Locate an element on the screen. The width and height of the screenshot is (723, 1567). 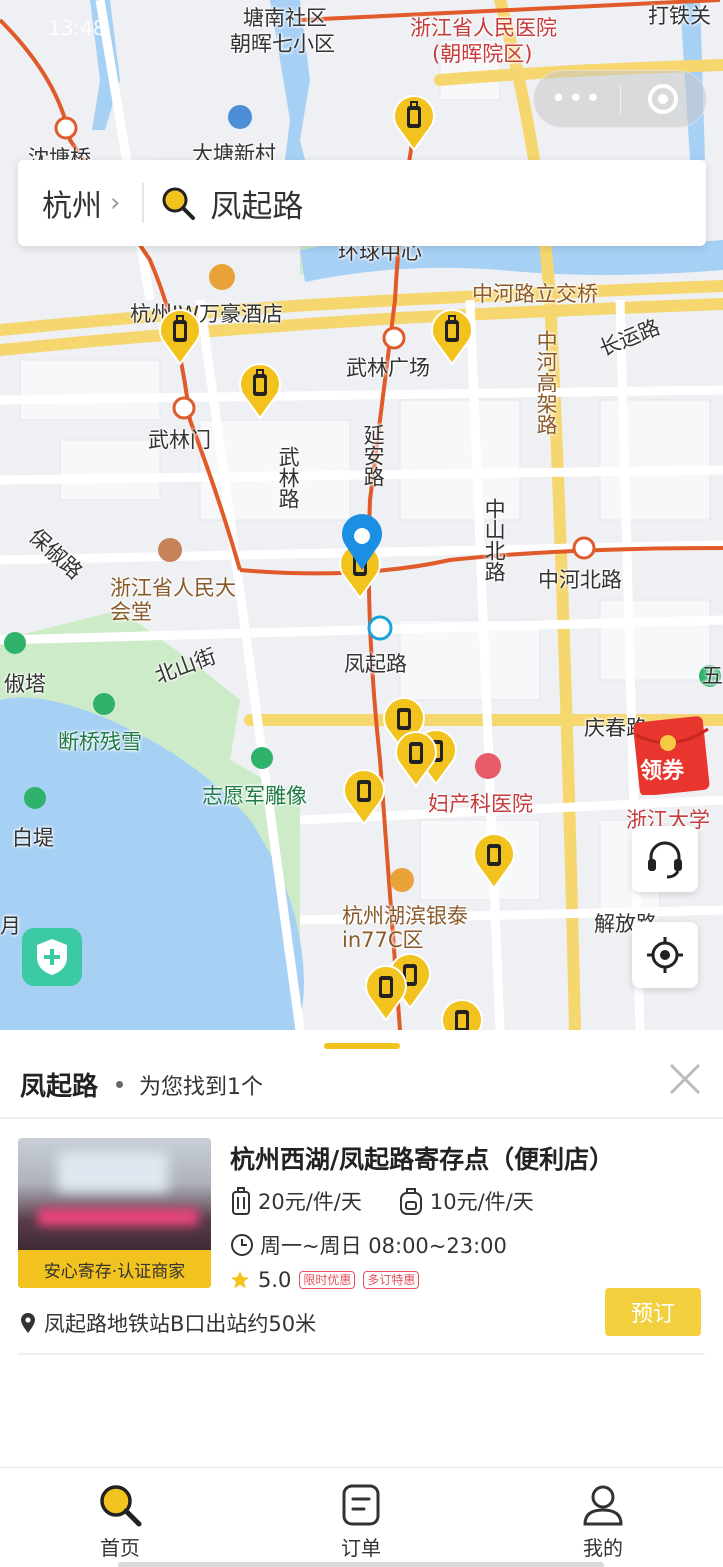
map-label: 武林路 is located at coordinates (288, 477).